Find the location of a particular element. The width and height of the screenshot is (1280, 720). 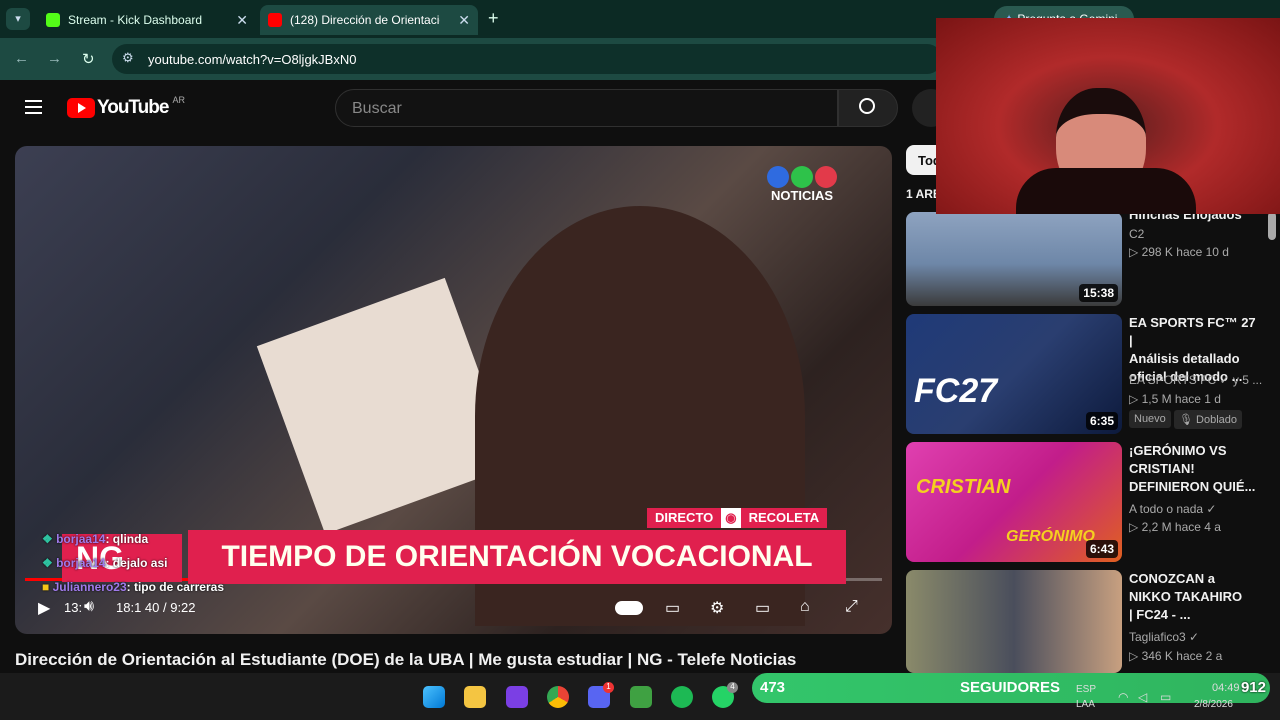

webcam-overlay is located at coordinates (1108, 116).